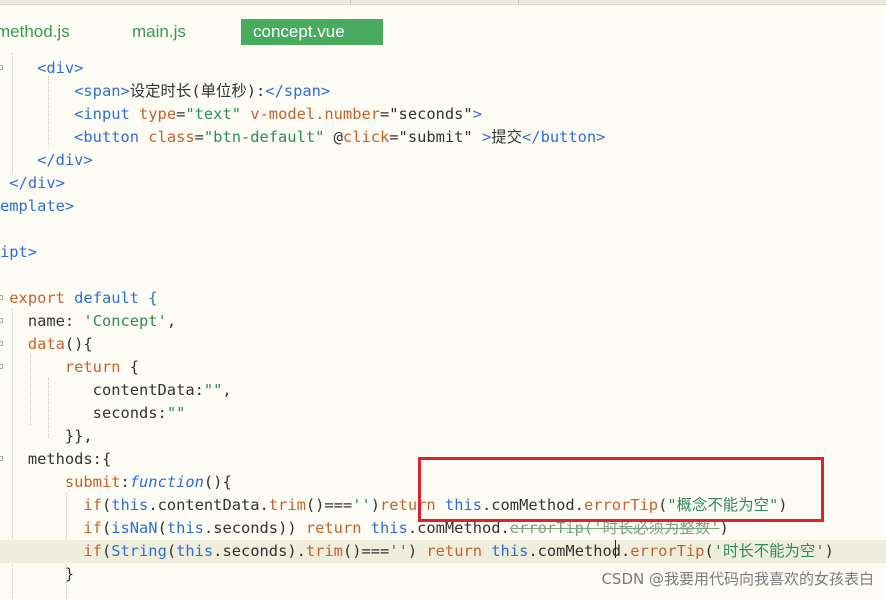 Image resolution: width=886 pixels, height=599 pixels. I want to click on code-line: <span>设定时长(单位秒):</span>, so click(202, 91).